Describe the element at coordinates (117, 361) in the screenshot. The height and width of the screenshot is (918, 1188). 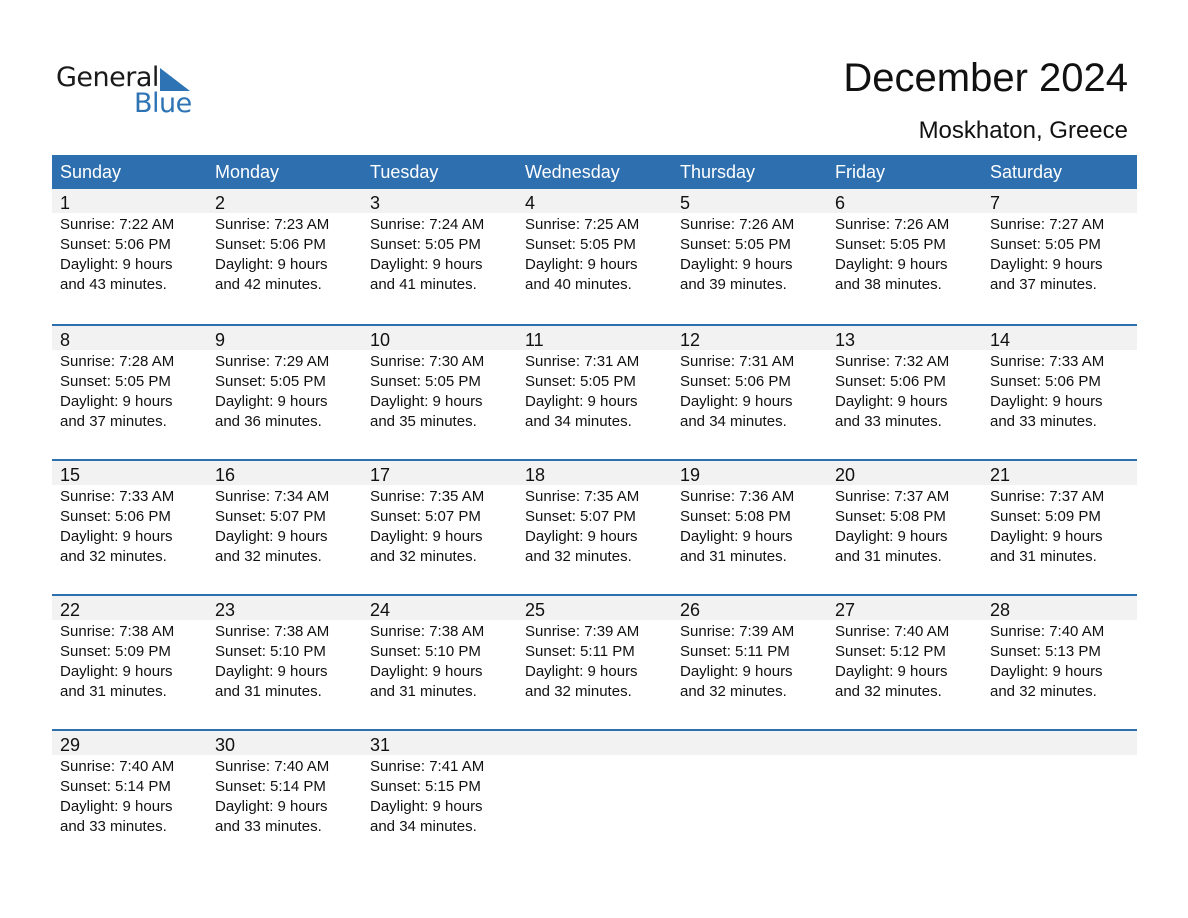
I see `sunrise-text: Sunrise: 7:28 AM` at that location.